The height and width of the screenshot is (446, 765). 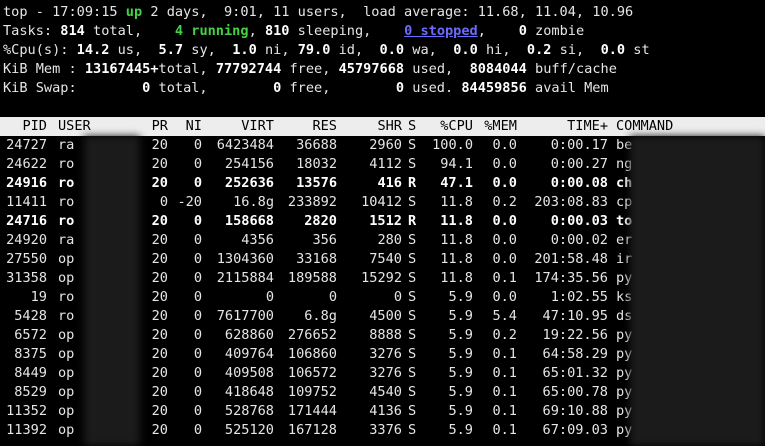 I want to click on process-virt-cell: 409508, so click(x=249, y=373).